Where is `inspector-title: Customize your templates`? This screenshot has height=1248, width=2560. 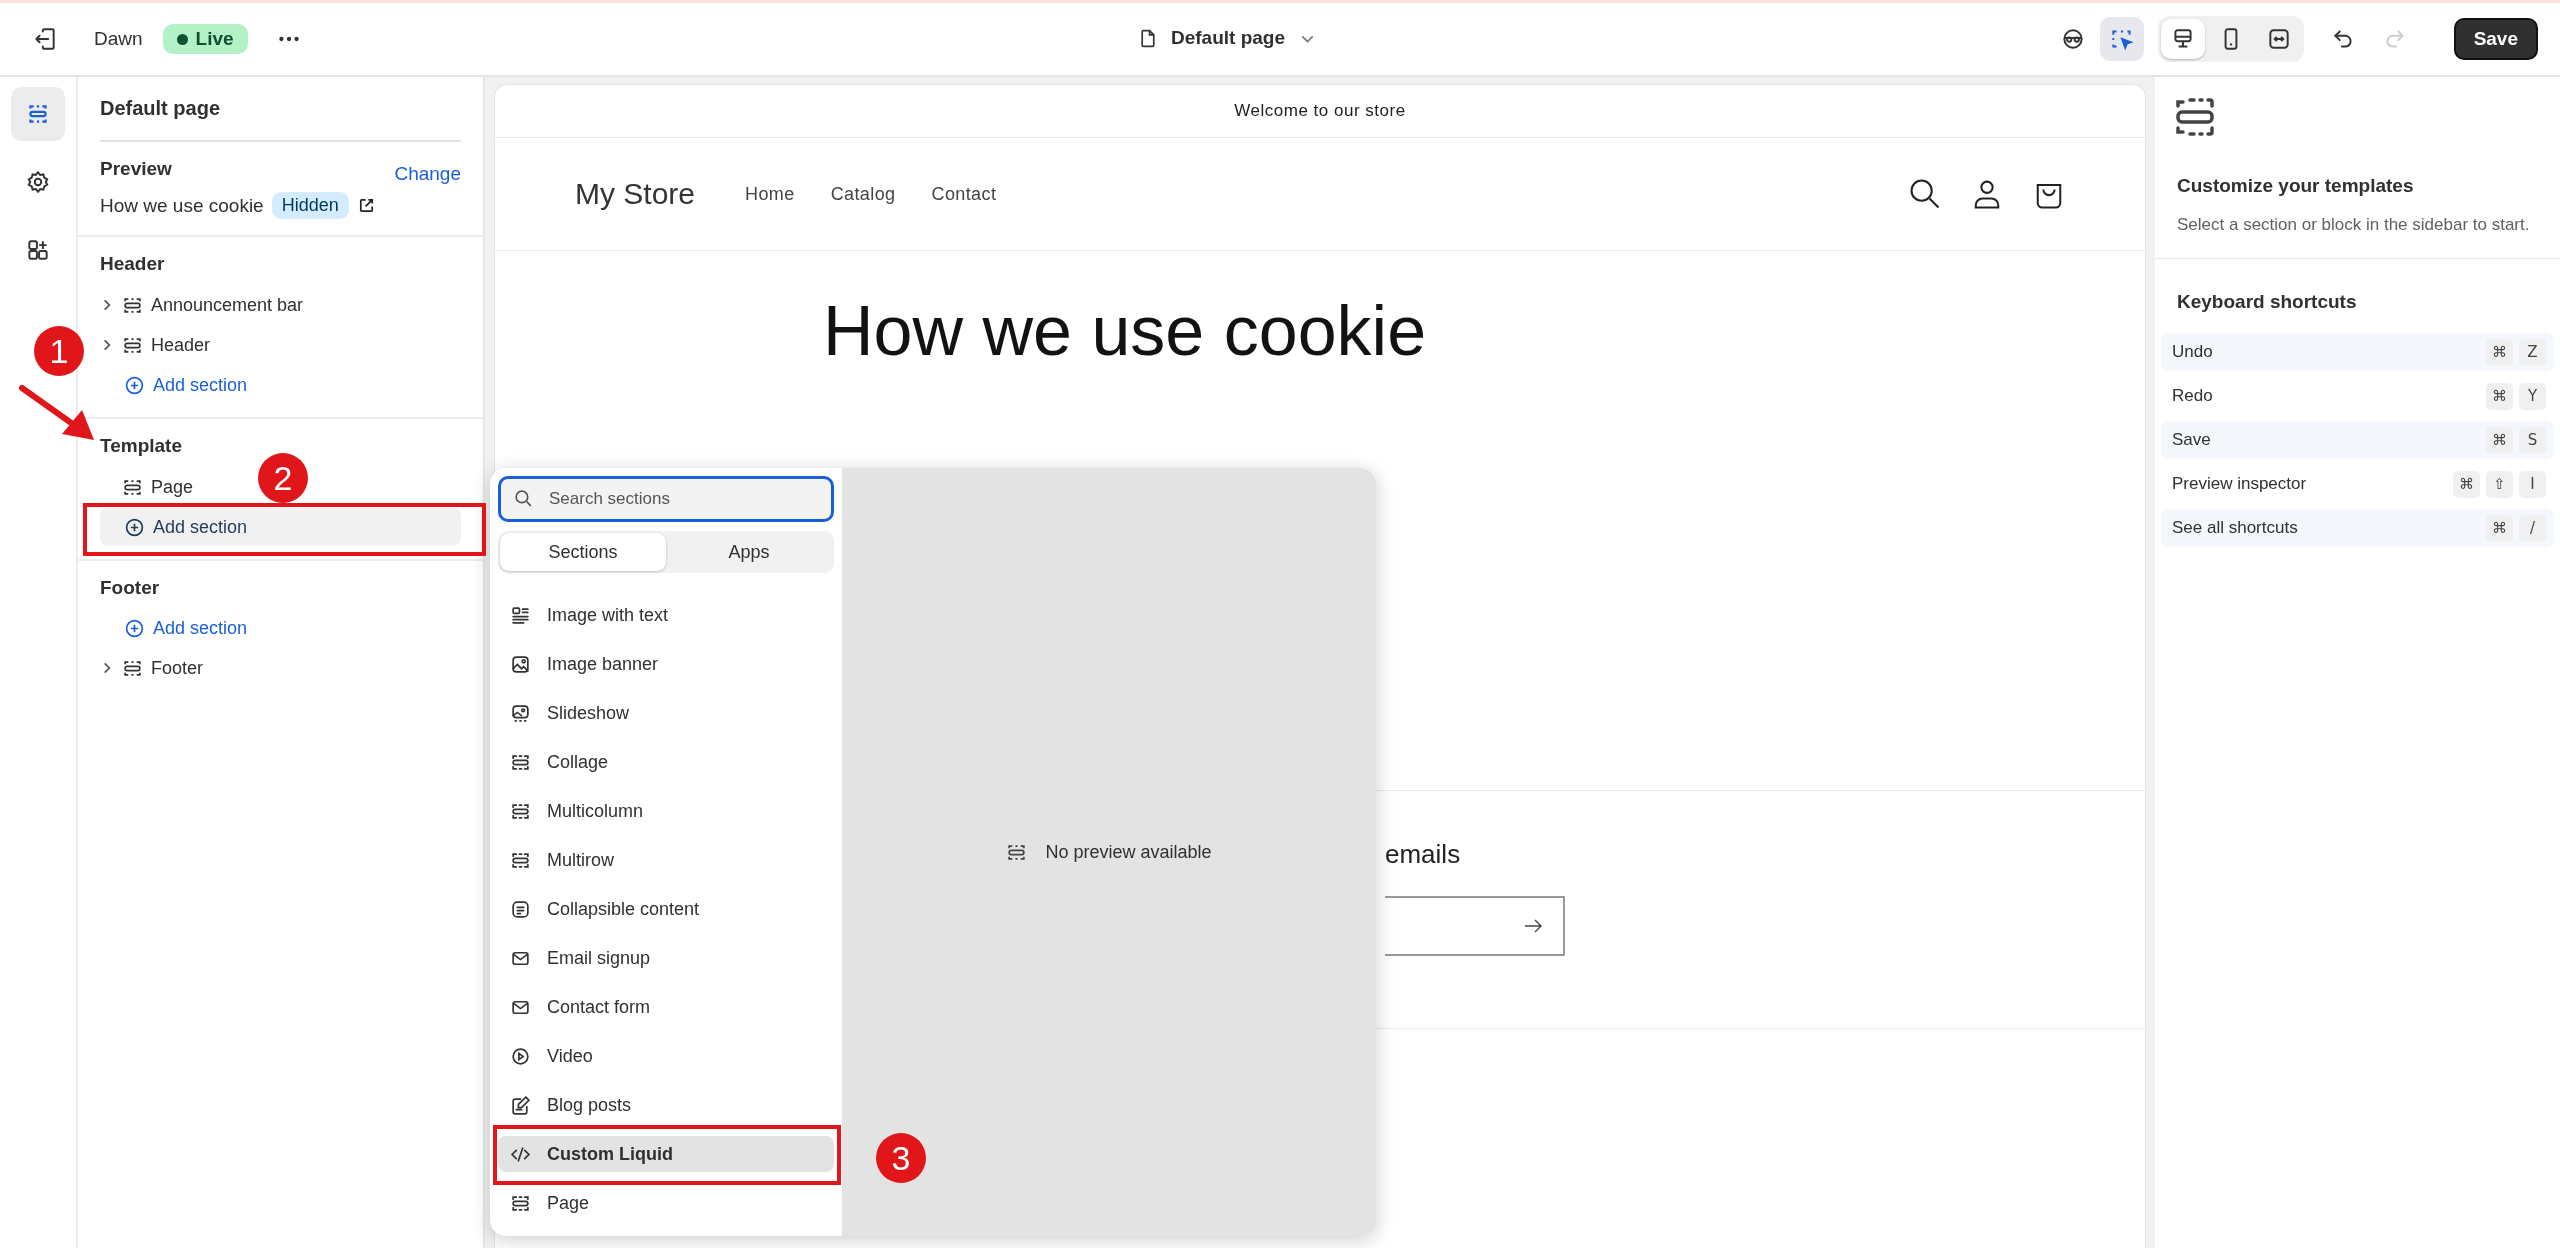 inspector-title: Customize your templates is located at coordinates (2296, 186).